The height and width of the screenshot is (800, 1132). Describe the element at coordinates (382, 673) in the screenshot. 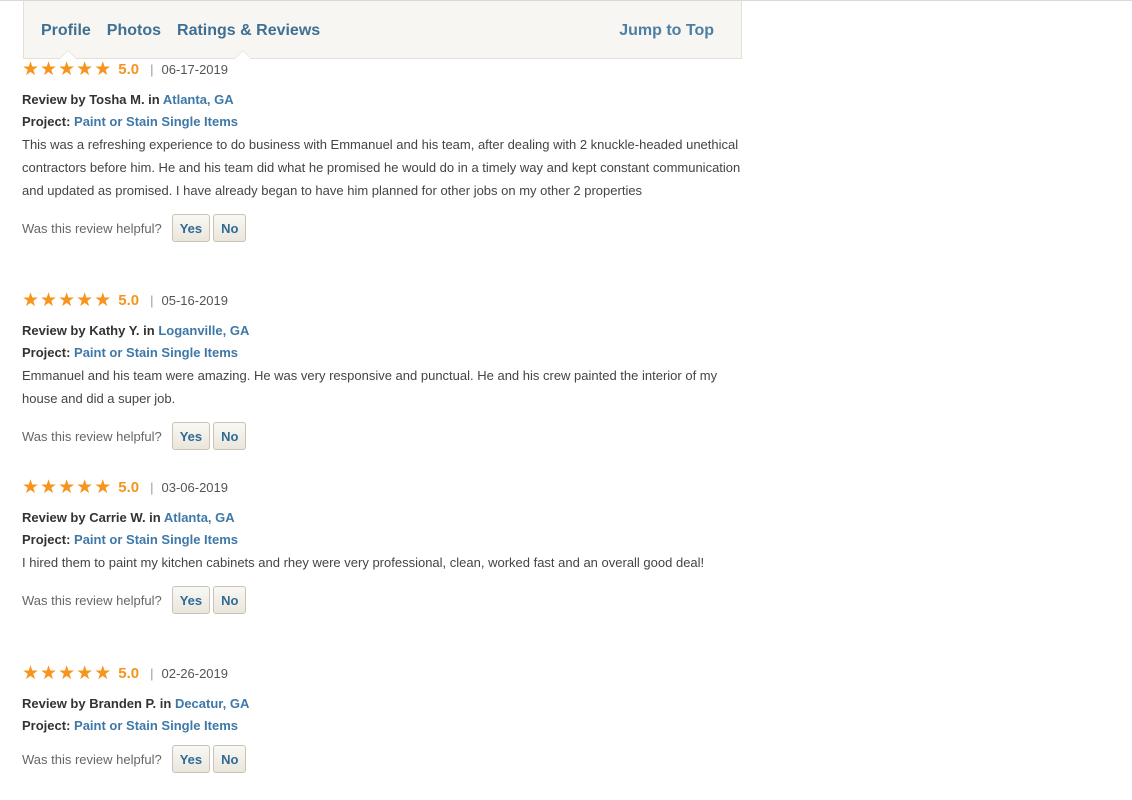

I see `rating-line: ★ ★ ★ ★ ★ 5.0 | 02-26-2019` at that location.